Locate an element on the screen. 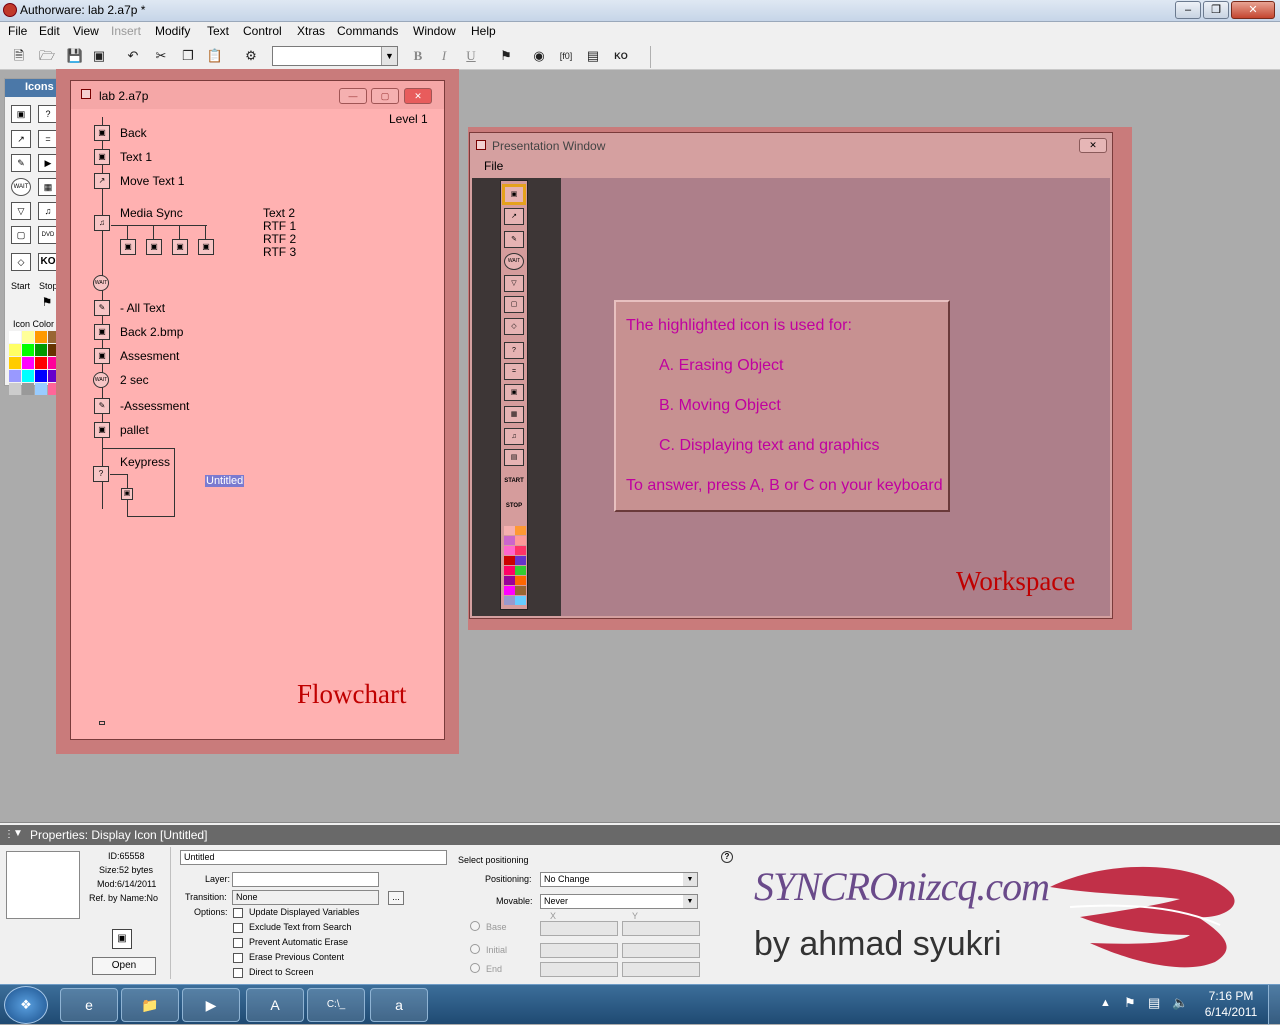 The image size is (1280, 1025). knowledge-object-icon: KO is located at coordinates (48, 262).